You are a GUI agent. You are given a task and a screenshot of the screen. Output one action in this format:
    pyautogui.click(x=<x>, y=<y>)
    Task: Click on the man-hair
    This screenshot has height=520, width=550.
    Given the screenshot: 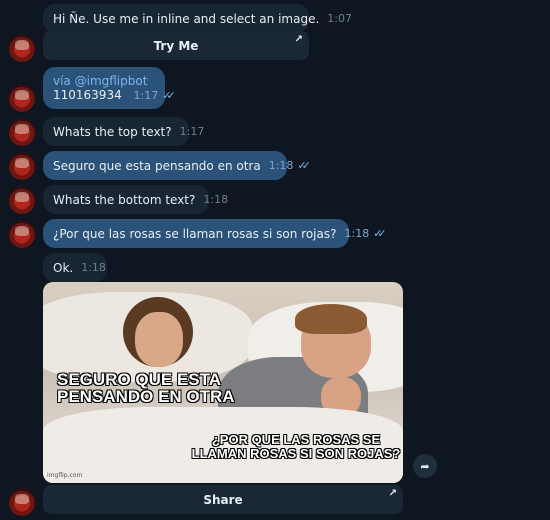 What is the action you would take?
    pyautogui.click(x=331, y=319)
    